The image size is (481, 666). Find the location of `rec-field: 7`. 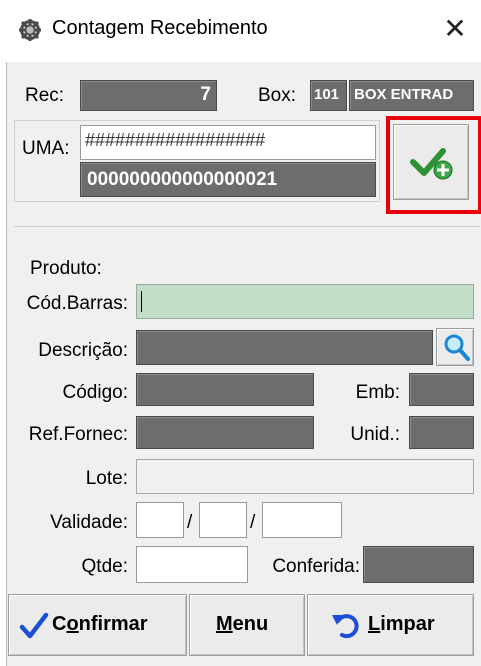

rec-field: 7 is located at coordinates (148, 95).